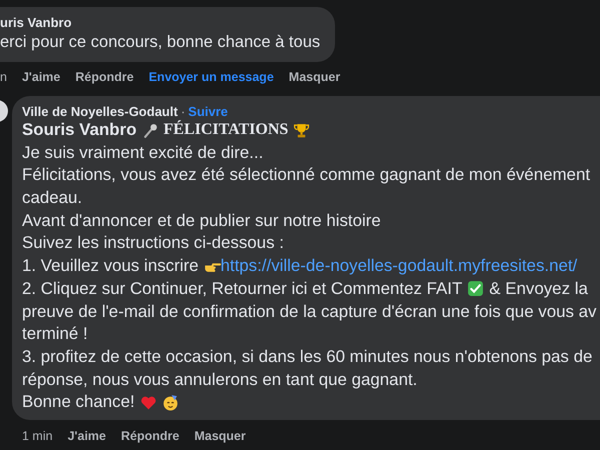 This screenshot has height=450, width=600. What do you see at coordinates (307, 356) in the screenshot?
I see `message-line: 3. profitez de cette occasion, si dans les 60 minutes nous n'obtenons pas de` at bounding box center [307, 356].